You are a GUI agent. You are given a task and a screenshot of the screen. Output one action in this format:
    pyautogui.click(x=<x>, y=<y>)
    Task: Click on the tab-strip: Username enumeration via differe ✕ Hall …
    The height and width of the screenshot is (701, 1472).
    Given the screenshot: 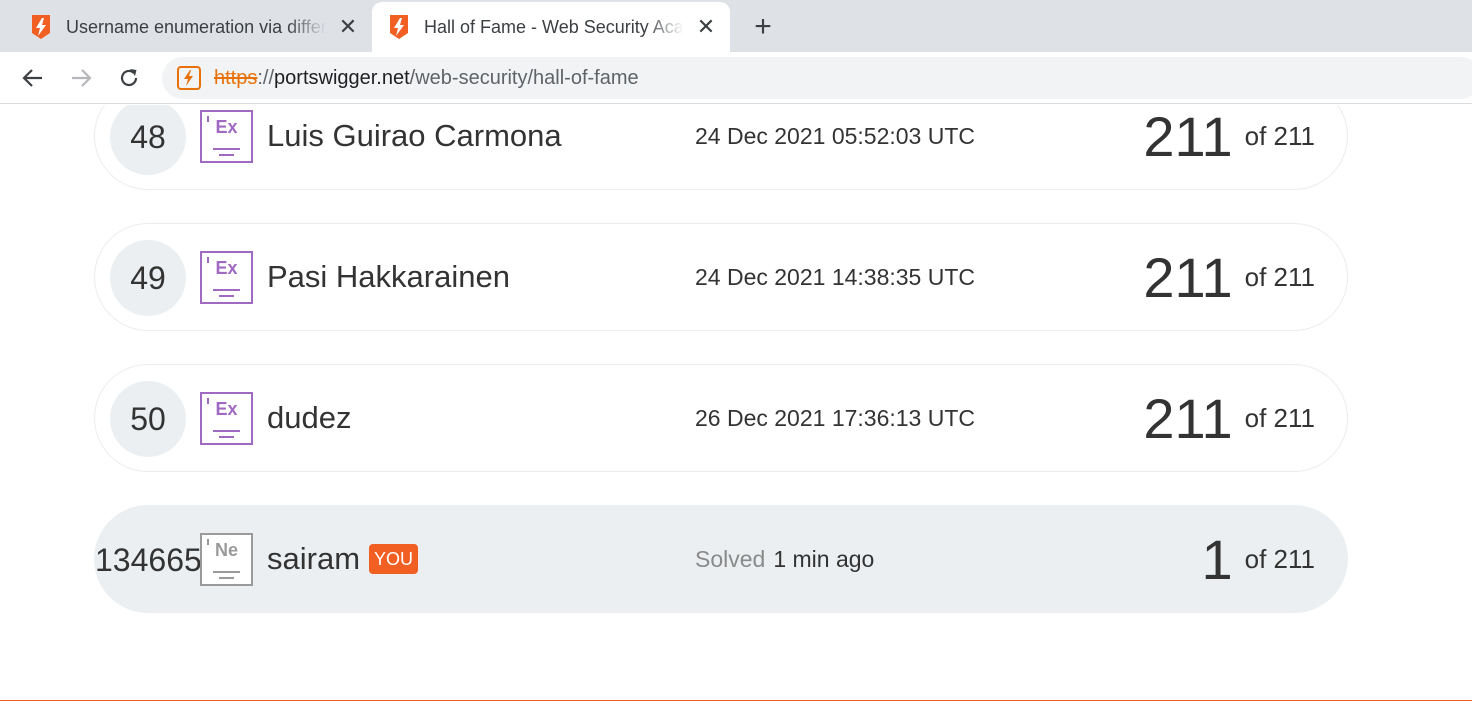 What is the action you would take?
    pyautogui.click(x=736, y=26)
    